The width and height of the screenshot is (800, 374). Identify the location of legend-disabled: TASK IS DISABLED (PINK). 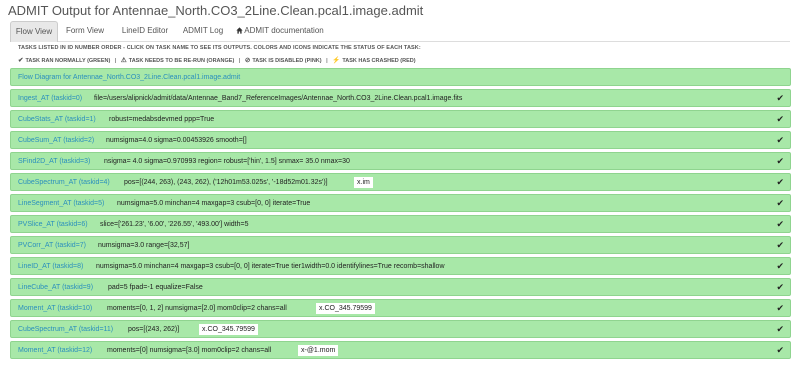
(287, 61).